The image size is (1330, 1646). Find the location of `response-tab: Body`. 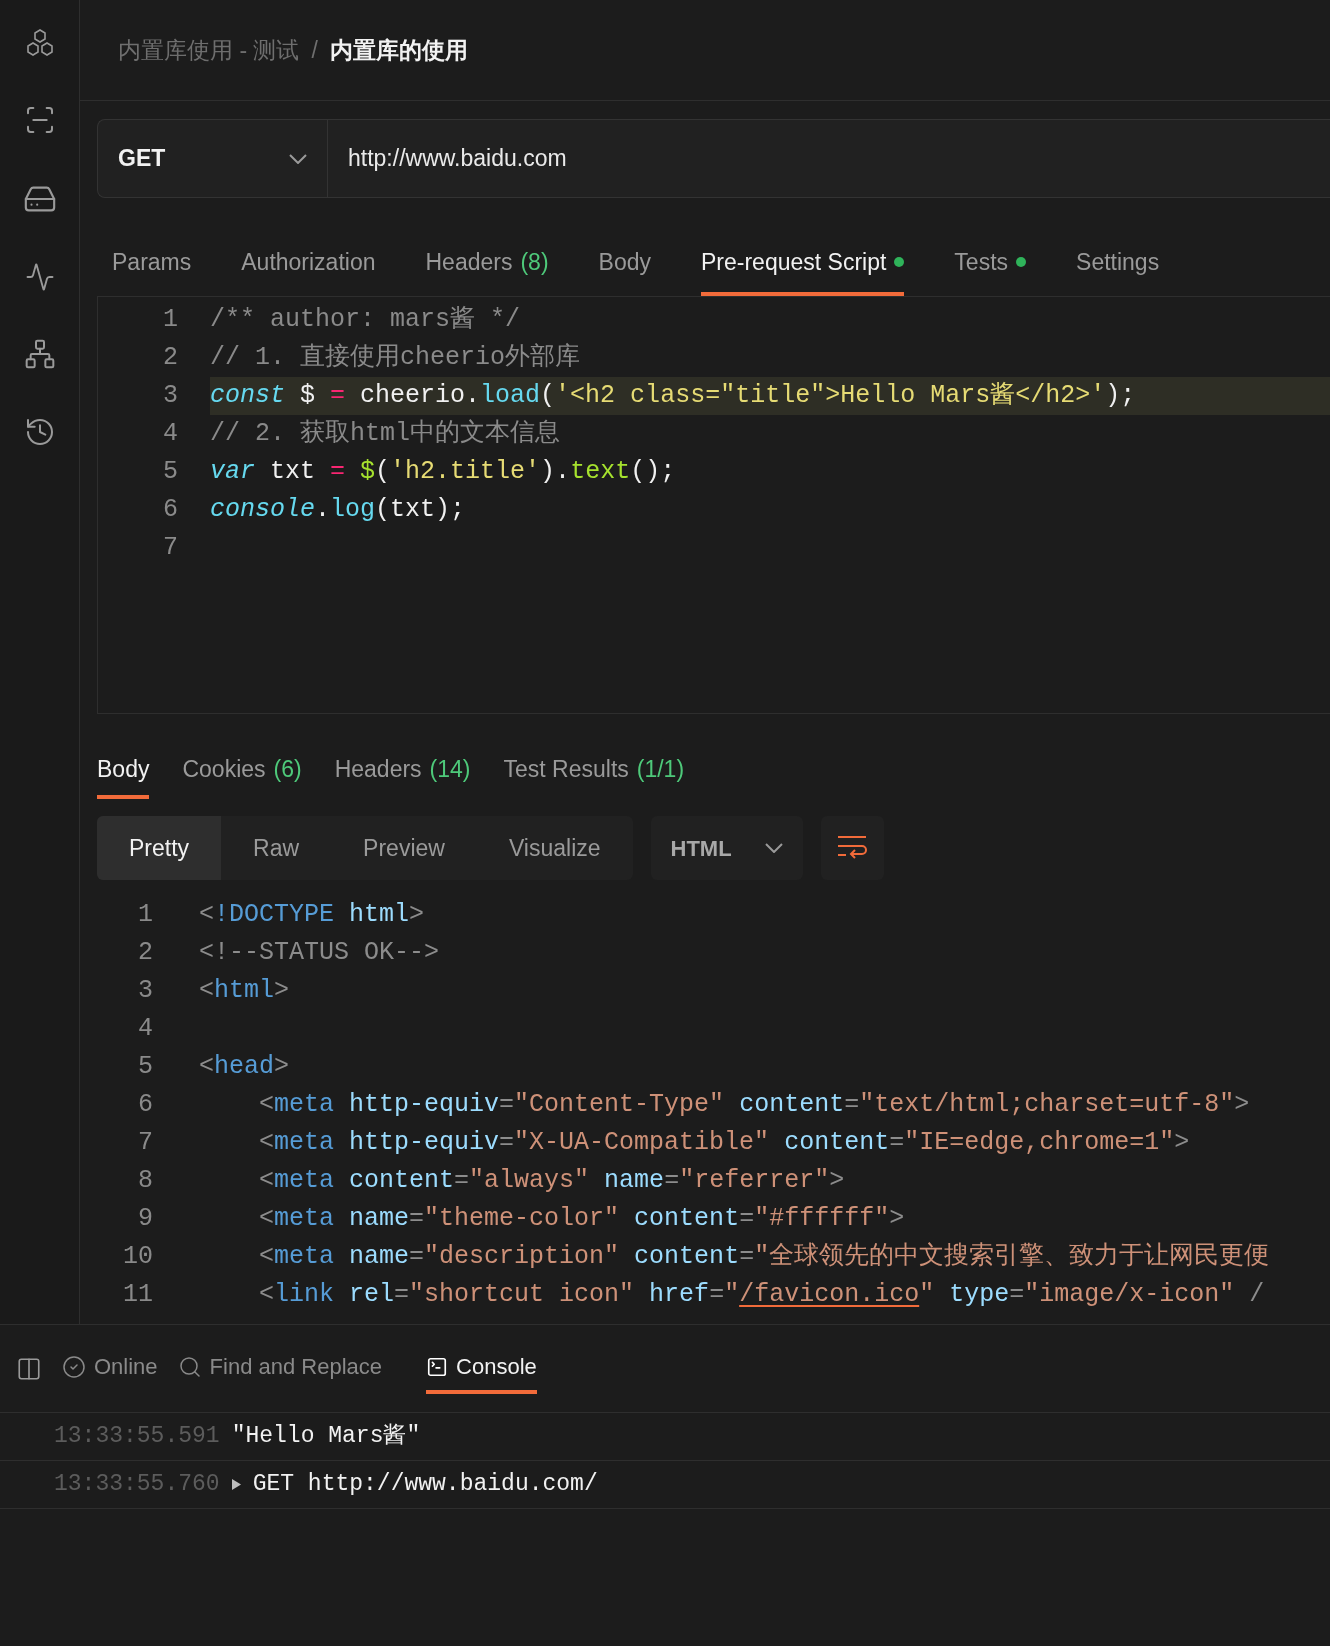

response-tab: Body is located at coordinates (123, 771).